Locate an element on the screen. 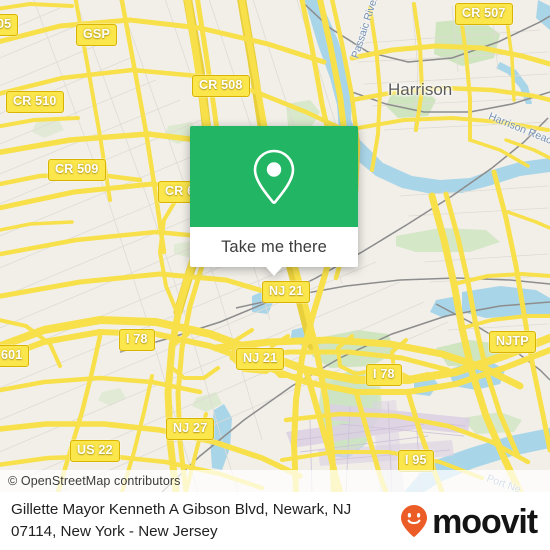 The width and height of the screenshot is (550, 550). shield-gsp: GSP is located at coordinates (96, 35).